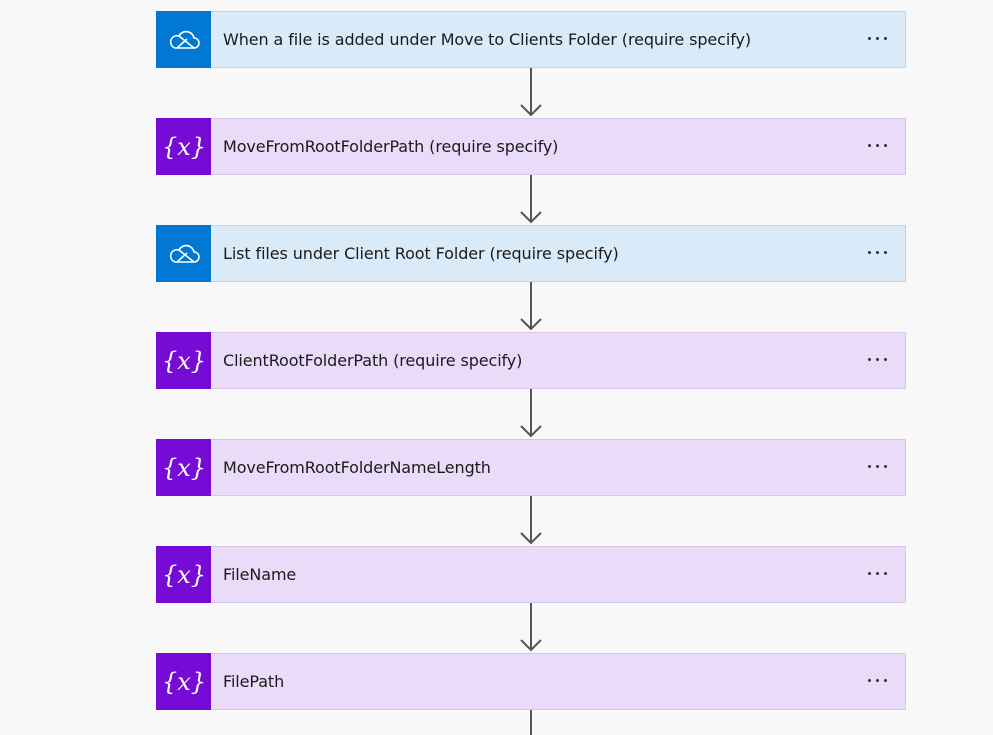 The image size is (993, 735). Describe the element at coordinates (391, 146) in the screenshot. I see `step-title: MoveFromRootFolderPath (require specify)` at that location.